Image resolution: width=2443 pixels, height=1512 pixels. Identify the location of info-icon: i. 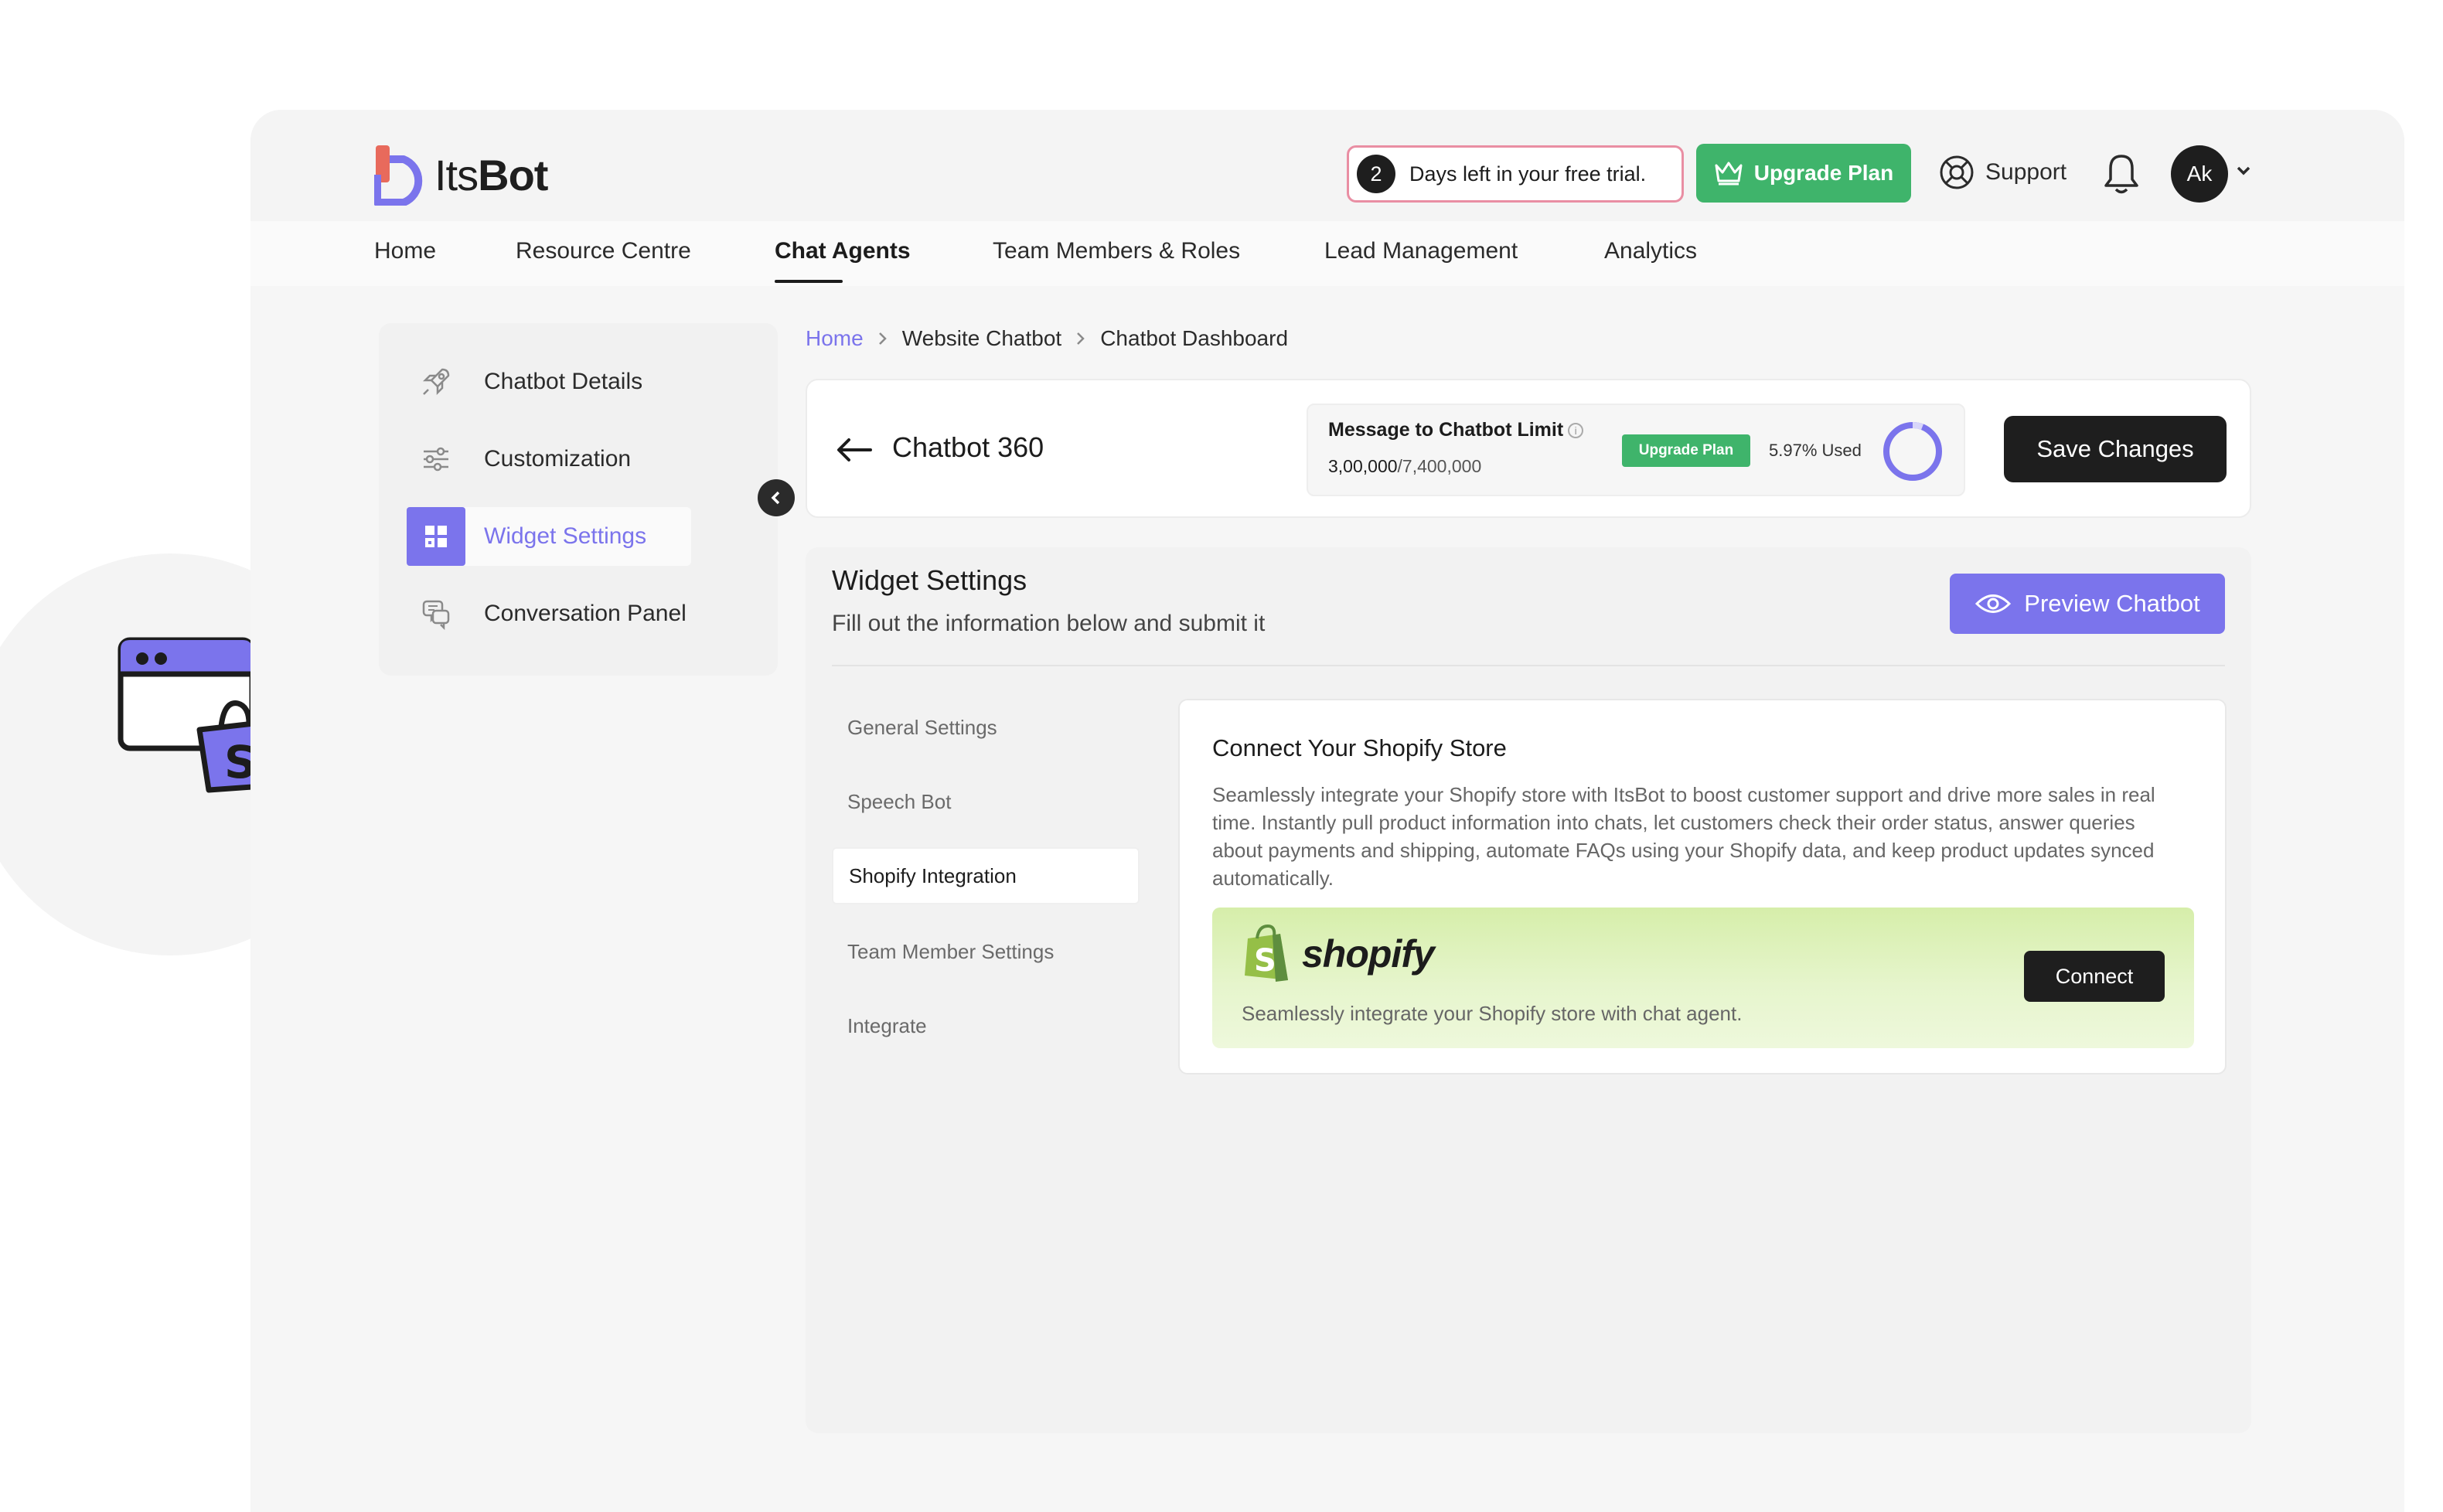
(1576, 431).